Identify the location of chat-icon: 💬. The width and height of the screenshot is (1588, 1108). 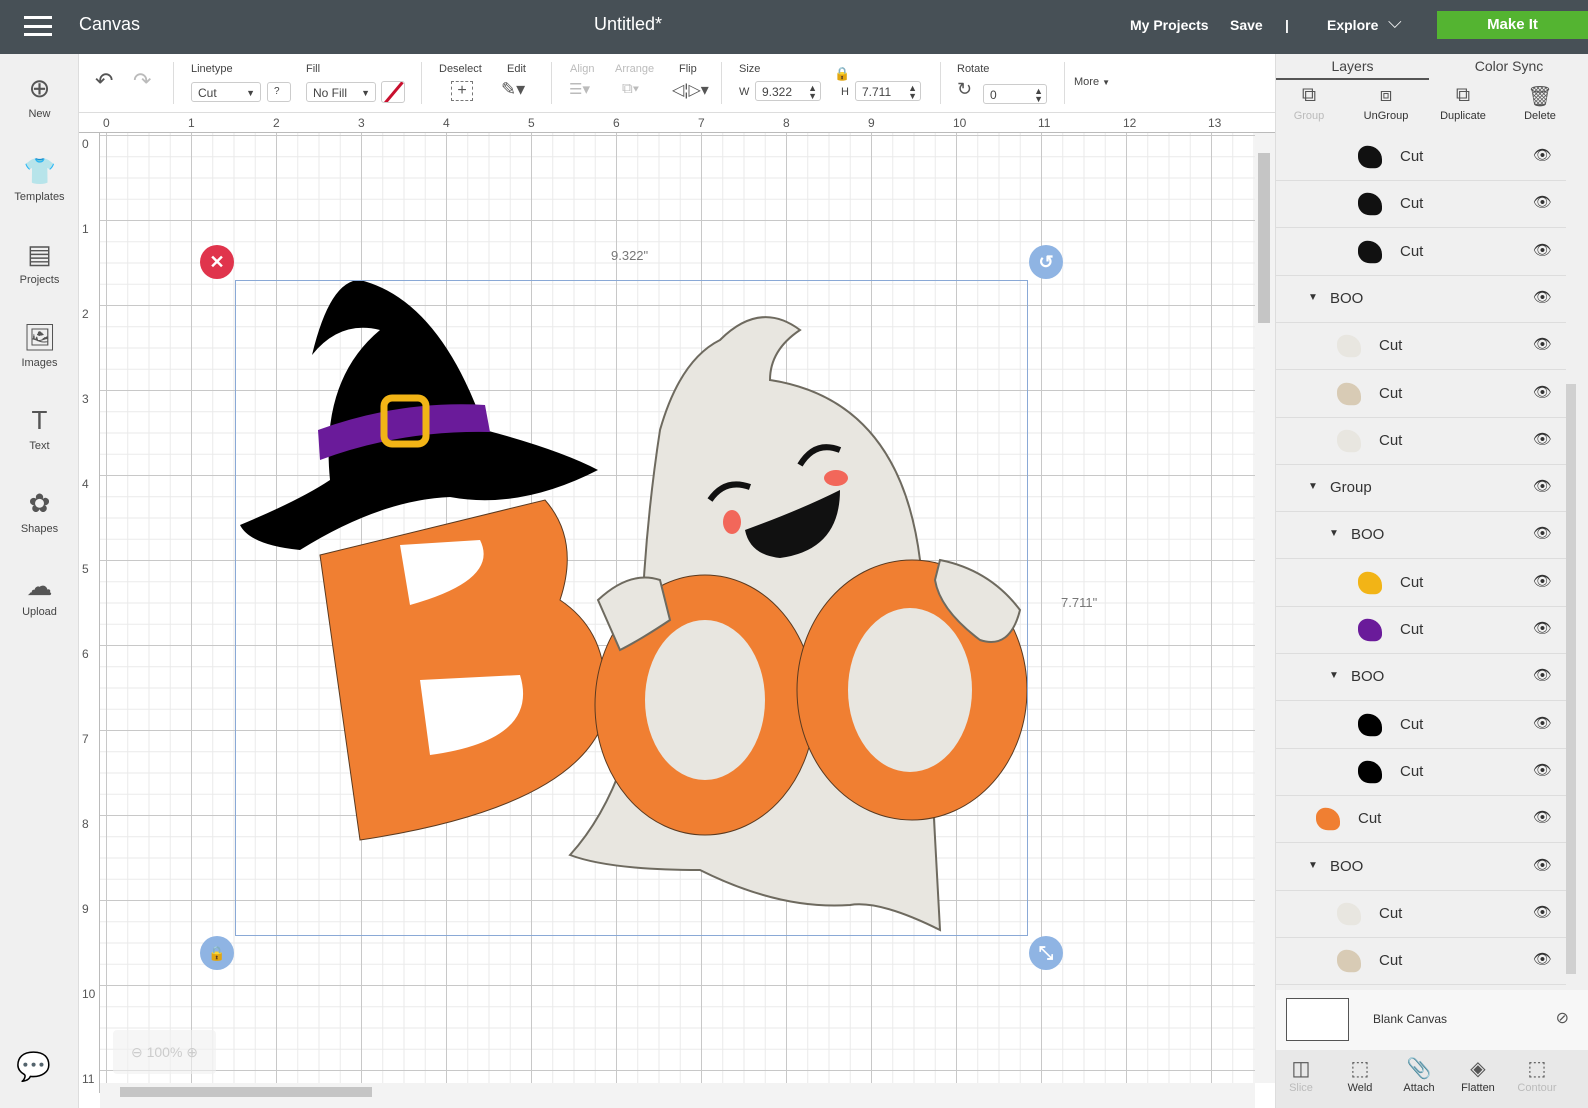
(33, 1066).